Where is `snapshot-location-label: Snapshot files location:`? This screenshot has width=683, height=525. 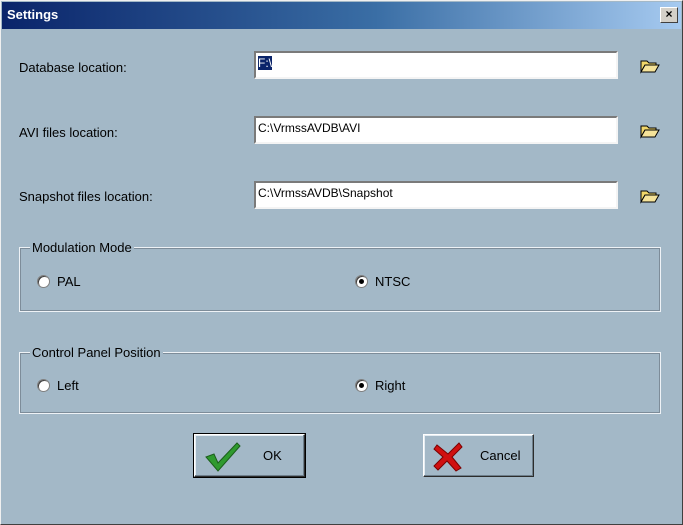
snapshot-location-label: Snapshot files location: is located at coordinates (86, 196).